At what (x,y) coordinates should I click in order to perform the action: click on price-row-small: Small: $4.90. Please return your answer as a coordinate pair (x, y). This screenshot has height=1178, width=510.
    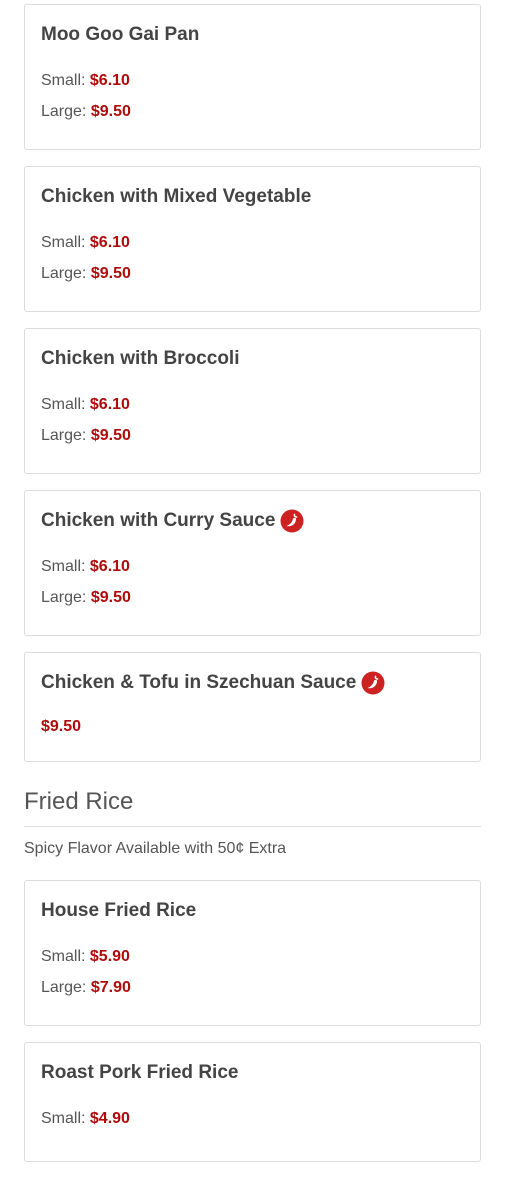
    Looking at the image, I should click on (252, 1118).